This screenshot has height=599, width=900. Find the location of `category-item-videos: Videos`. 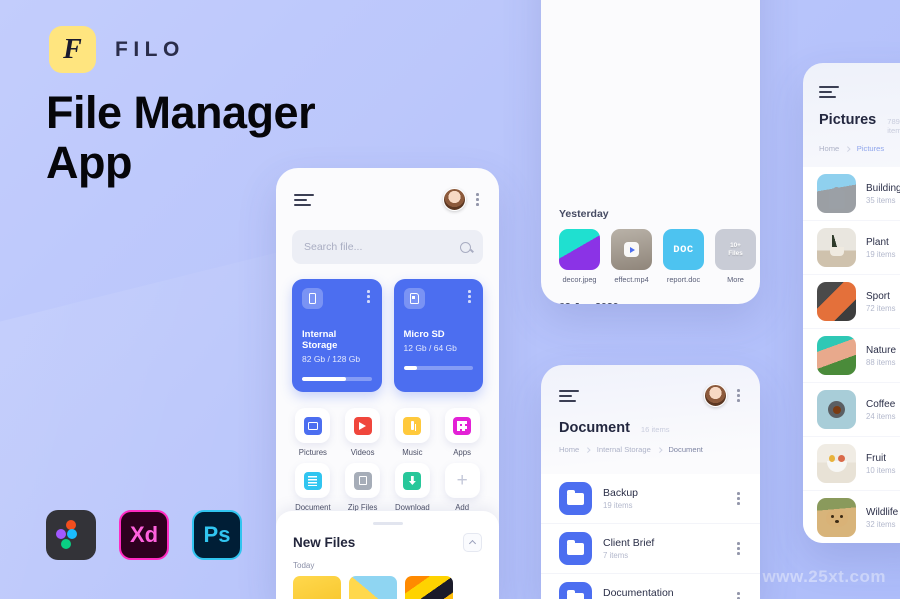

category-item-videos: Videos is located at coordinates (363, 432).